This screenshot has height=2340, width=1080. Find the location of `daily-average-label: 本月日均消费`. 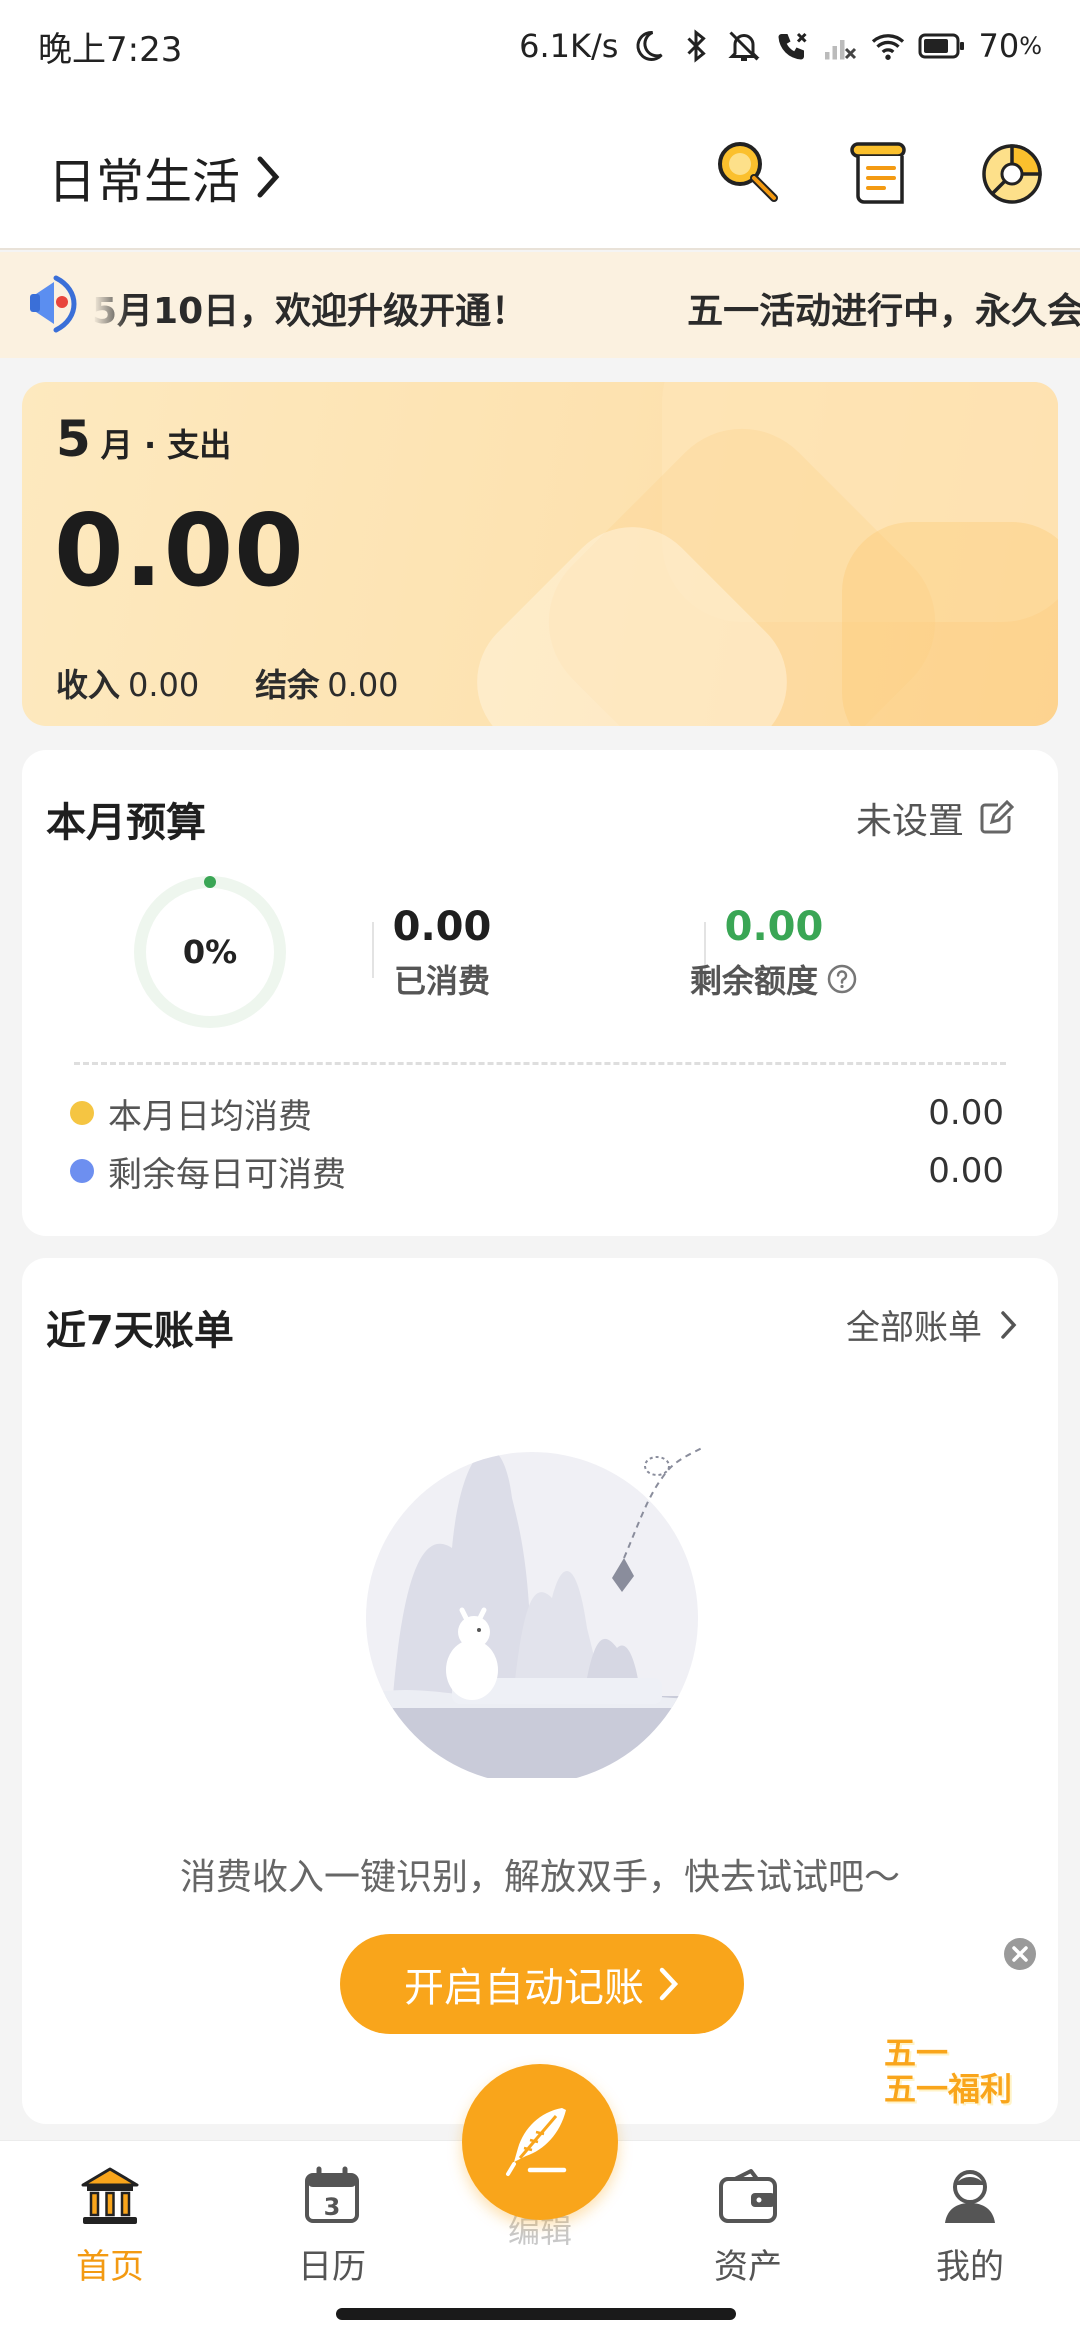

daily-average-label: 本月日均消费 is located at coordinates (210, 1116).